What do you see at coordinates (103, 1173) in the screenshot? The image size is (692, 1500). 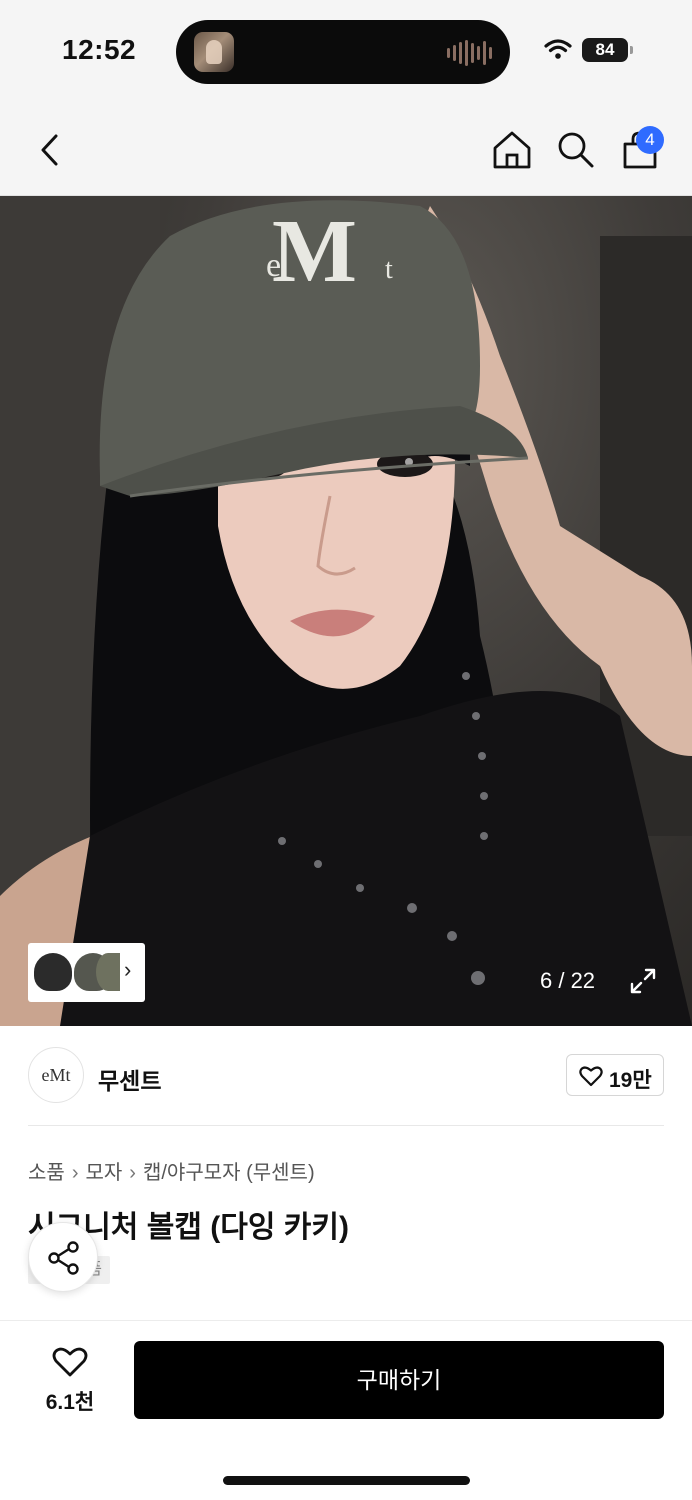 I see `breadcrumb-item: 모자` at bounding box center [103, 1173].